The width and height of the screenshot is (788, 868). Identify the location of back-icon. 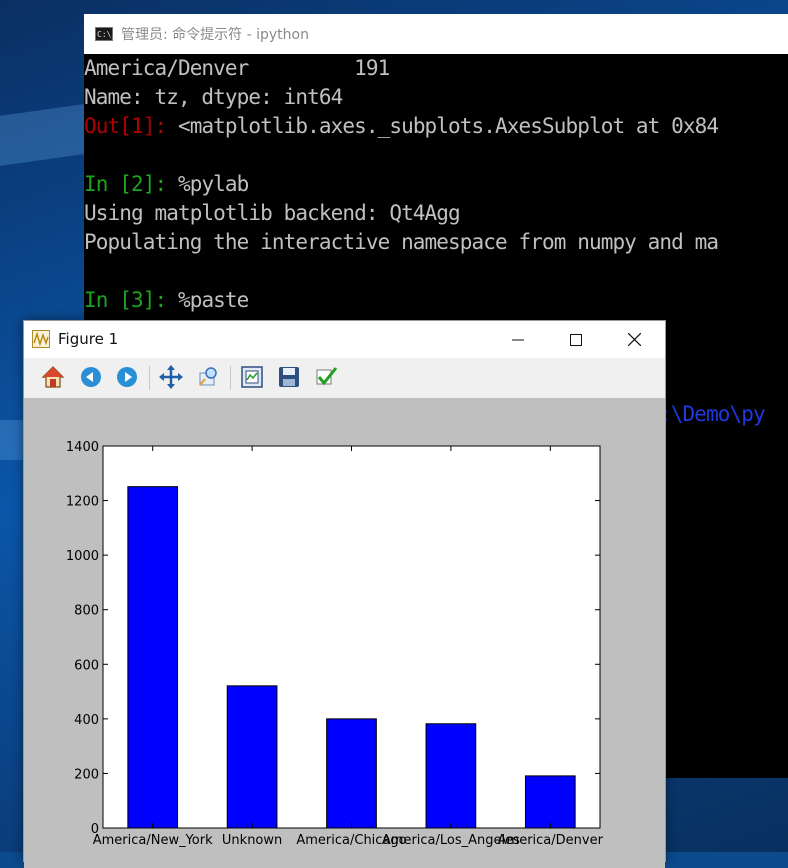
(91, 377).